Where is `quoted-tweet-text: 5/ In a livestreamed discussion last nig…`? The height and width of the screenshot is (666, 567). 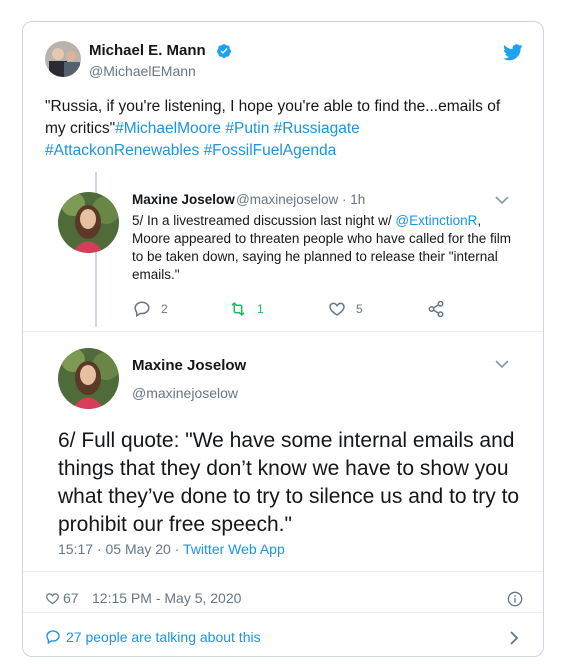 quoted-tweet-text: 5/ In a livestreamed discussion last nig… is located at coordinates (322, 248).